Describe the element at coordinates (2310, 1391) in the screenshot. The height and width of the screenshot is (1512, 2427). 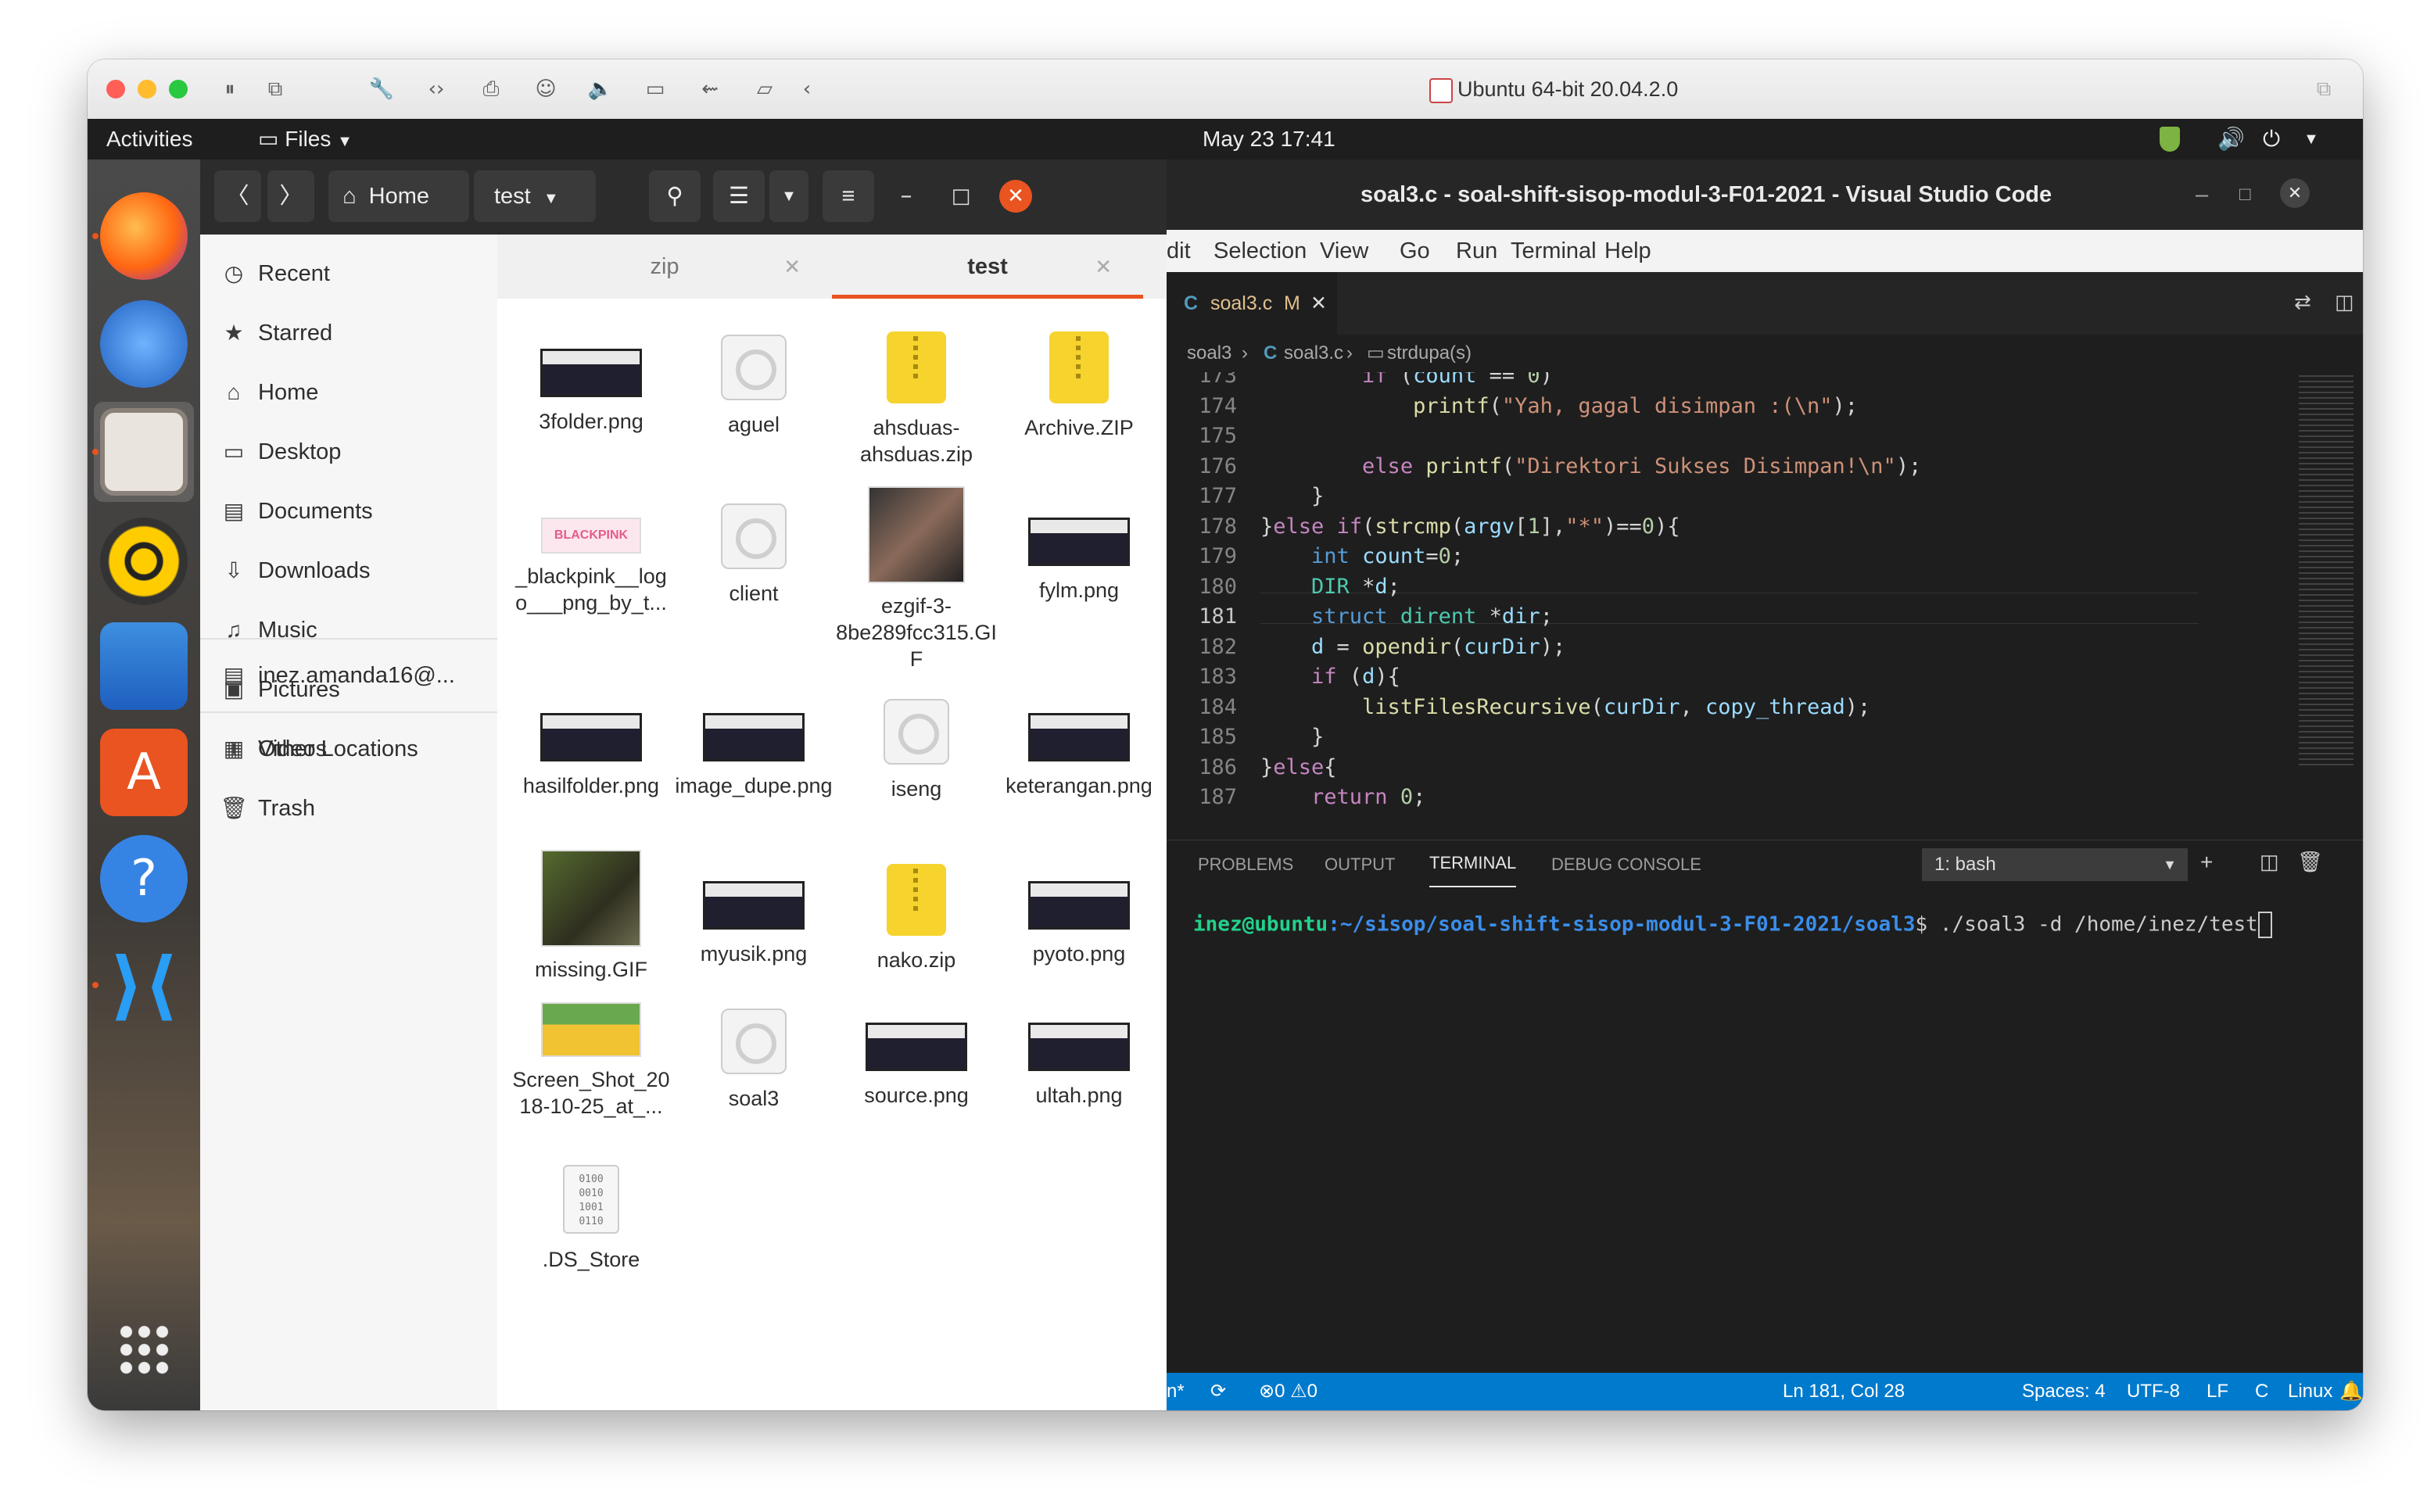
I see `os-indicator: Linux` at that location.